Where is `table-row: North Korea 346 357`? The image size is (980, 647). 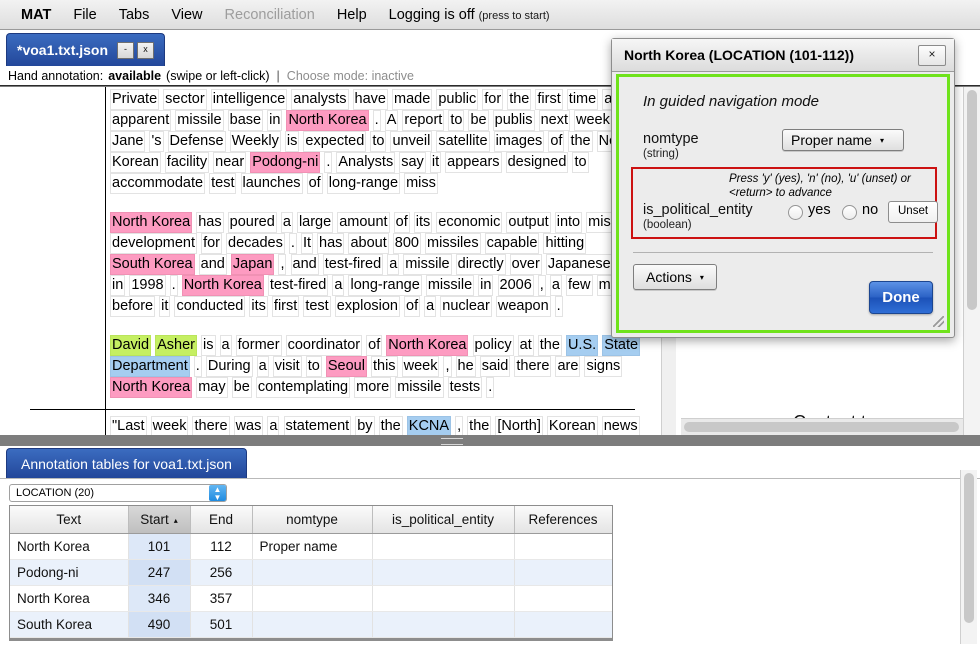
table-row: North Korea 346 357 is located at coordinates (311, 598).